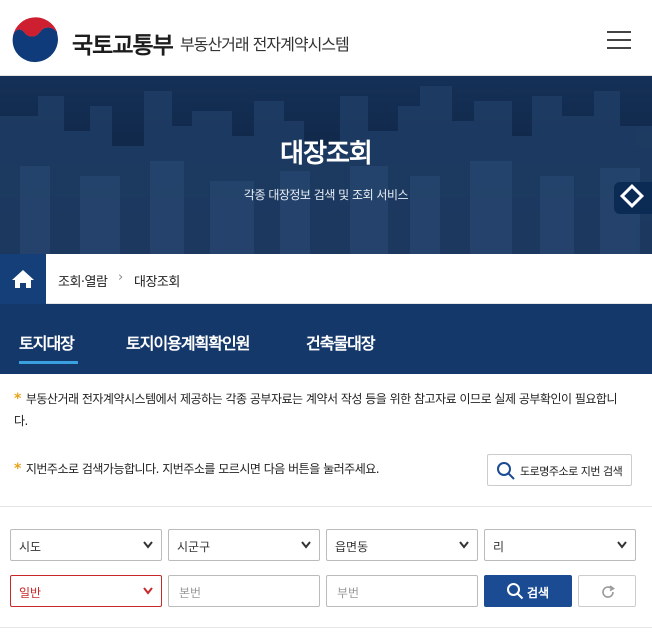  What do you see at coordinates (265, 43) in the screenshot?
I see `system-name: 부동산거래 전자계약시스템` at bounding box center [265, 43].